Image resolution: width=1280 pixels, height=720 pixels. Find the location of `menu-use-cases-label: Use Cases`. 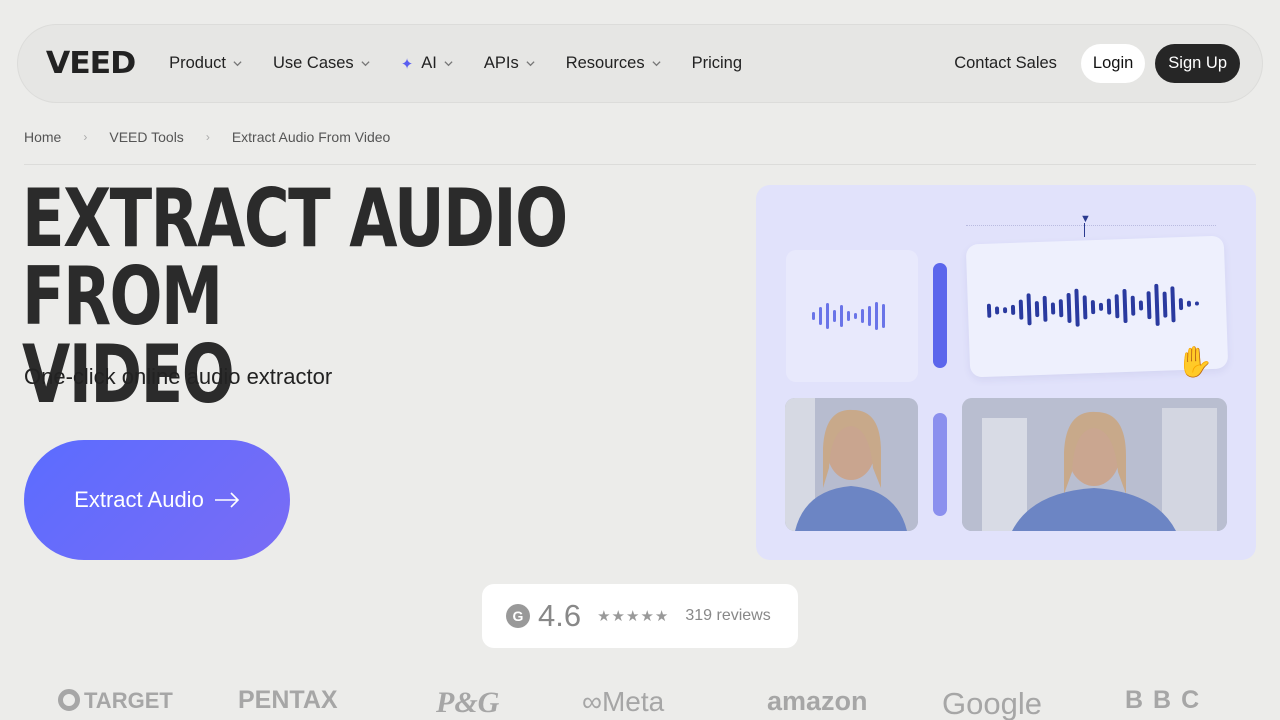

menu-use-cases-label: Use Cases is located at coordinates (313, 63).